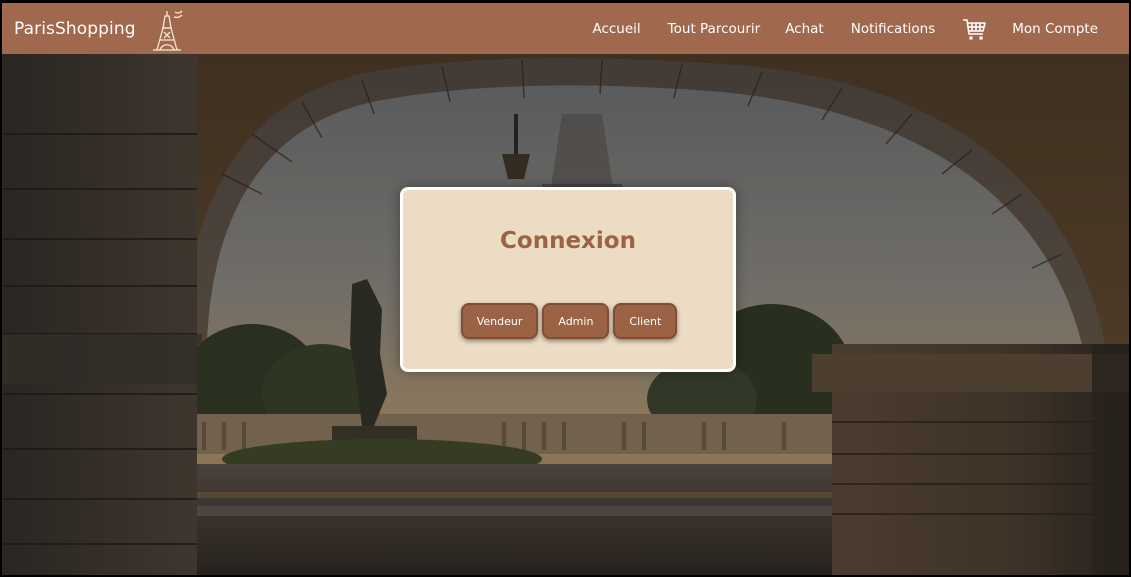 This screenshot has width=1131, height=577. Describe the element at coordinates (974, 29) in the screenshot. I see `shopping-cart-icon` at that location.